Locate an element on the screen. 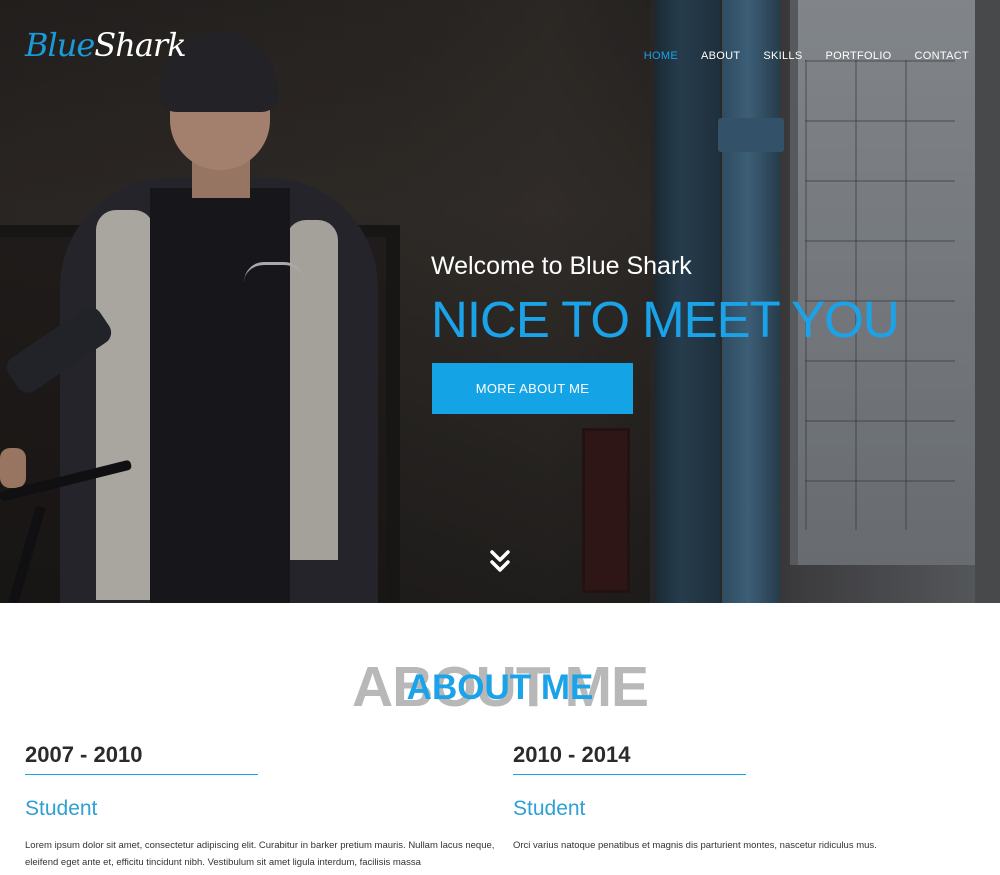 Image resolution: width=1000 pixels, height=875 pixels. double-chevron-down-icon is located at coordinates (500, 562).